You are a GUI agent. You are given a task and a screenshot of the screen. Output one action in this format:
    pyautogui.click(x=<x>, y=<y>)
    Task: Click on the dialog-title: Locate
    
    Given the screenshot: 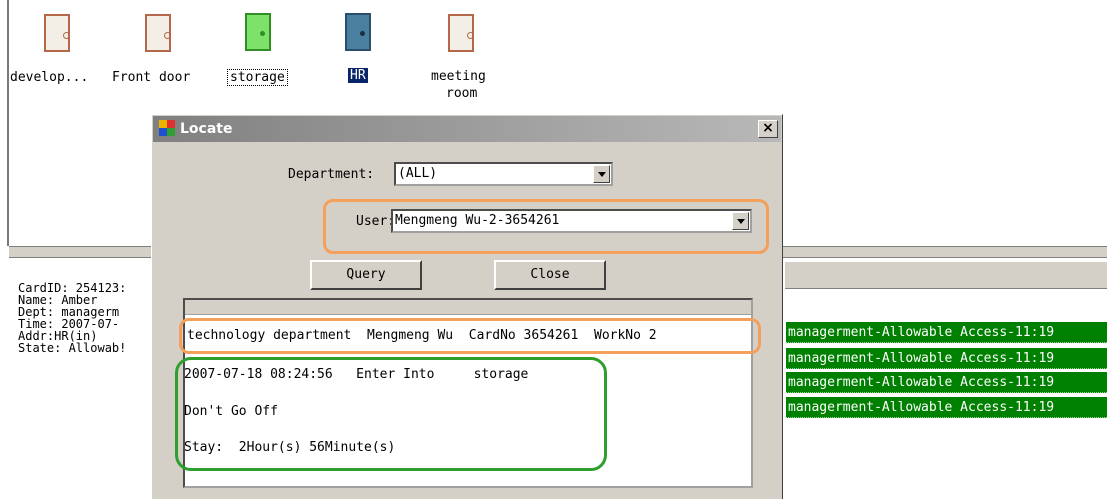 What is the action you would take?
    pyautogui.click(x=206, y=129)
    